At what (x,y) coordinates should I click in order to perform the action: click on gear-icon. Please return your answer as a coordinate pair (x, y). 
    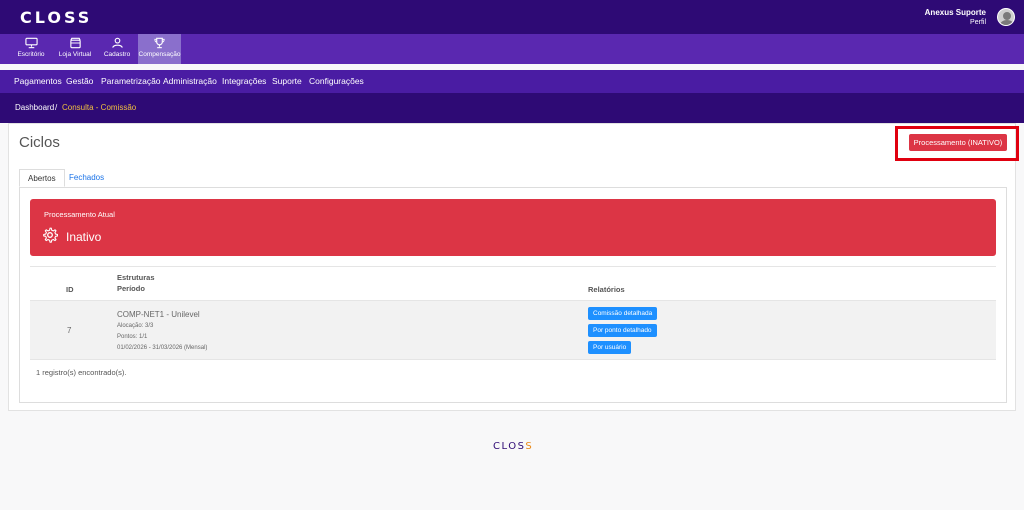
    Looking at the image, I should click on (50, 235).